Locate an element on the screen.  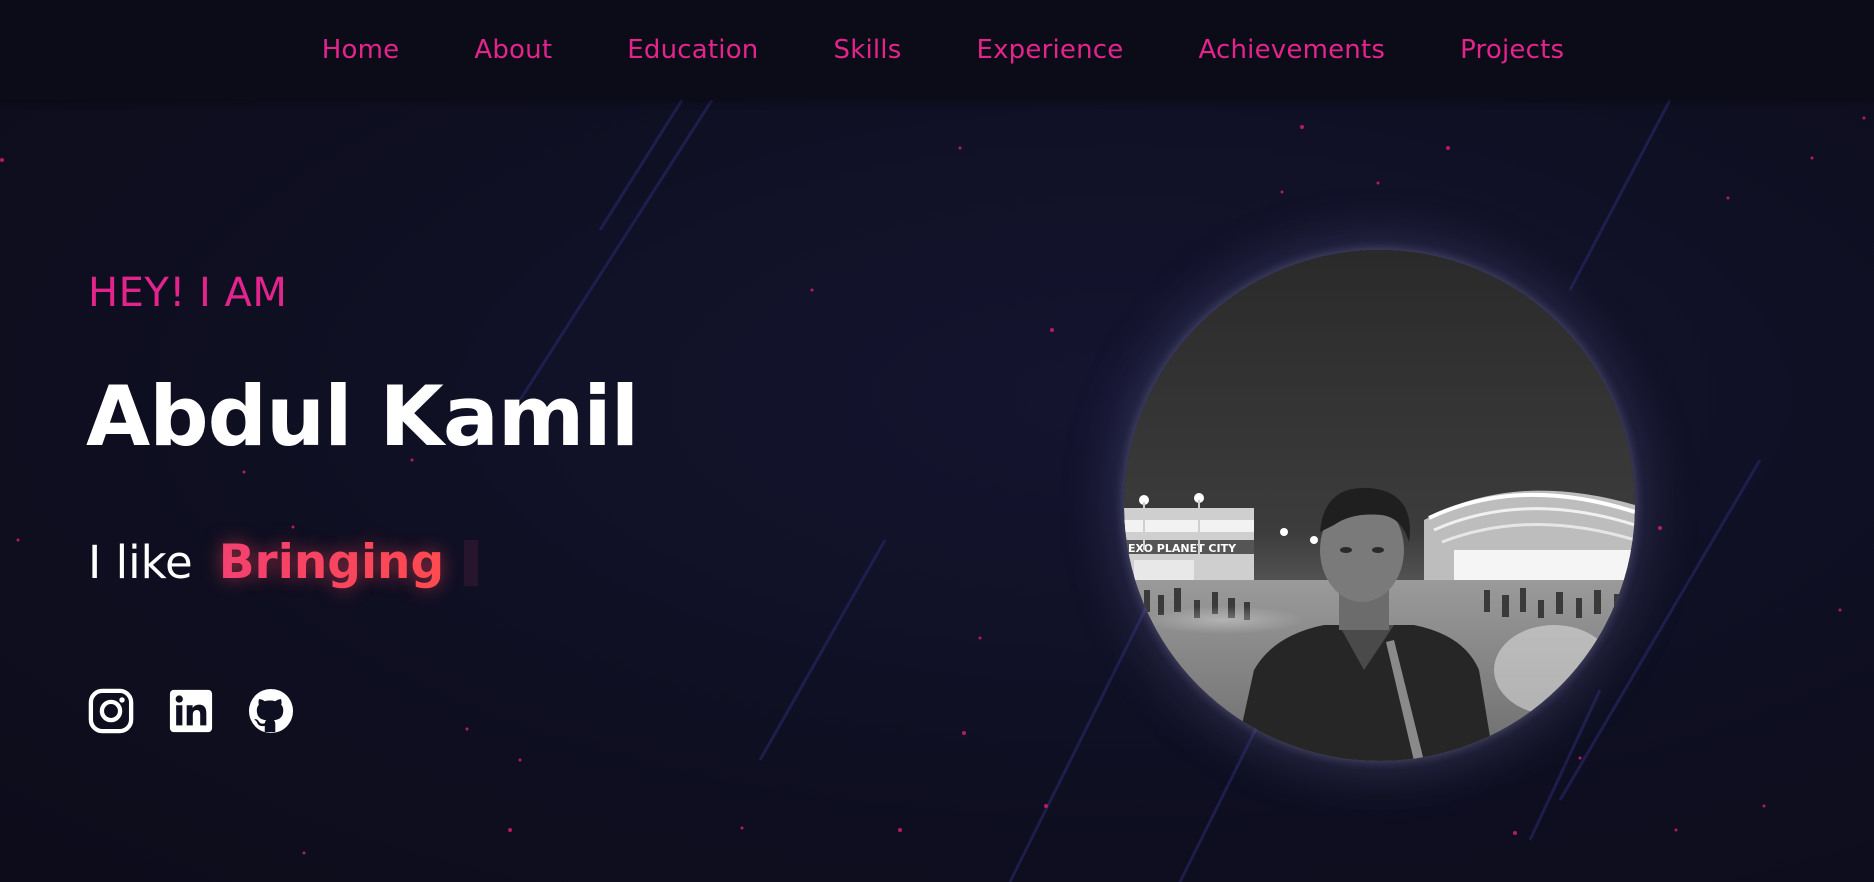
nav-item-skills: Skills is located at coordinates (867, 50).